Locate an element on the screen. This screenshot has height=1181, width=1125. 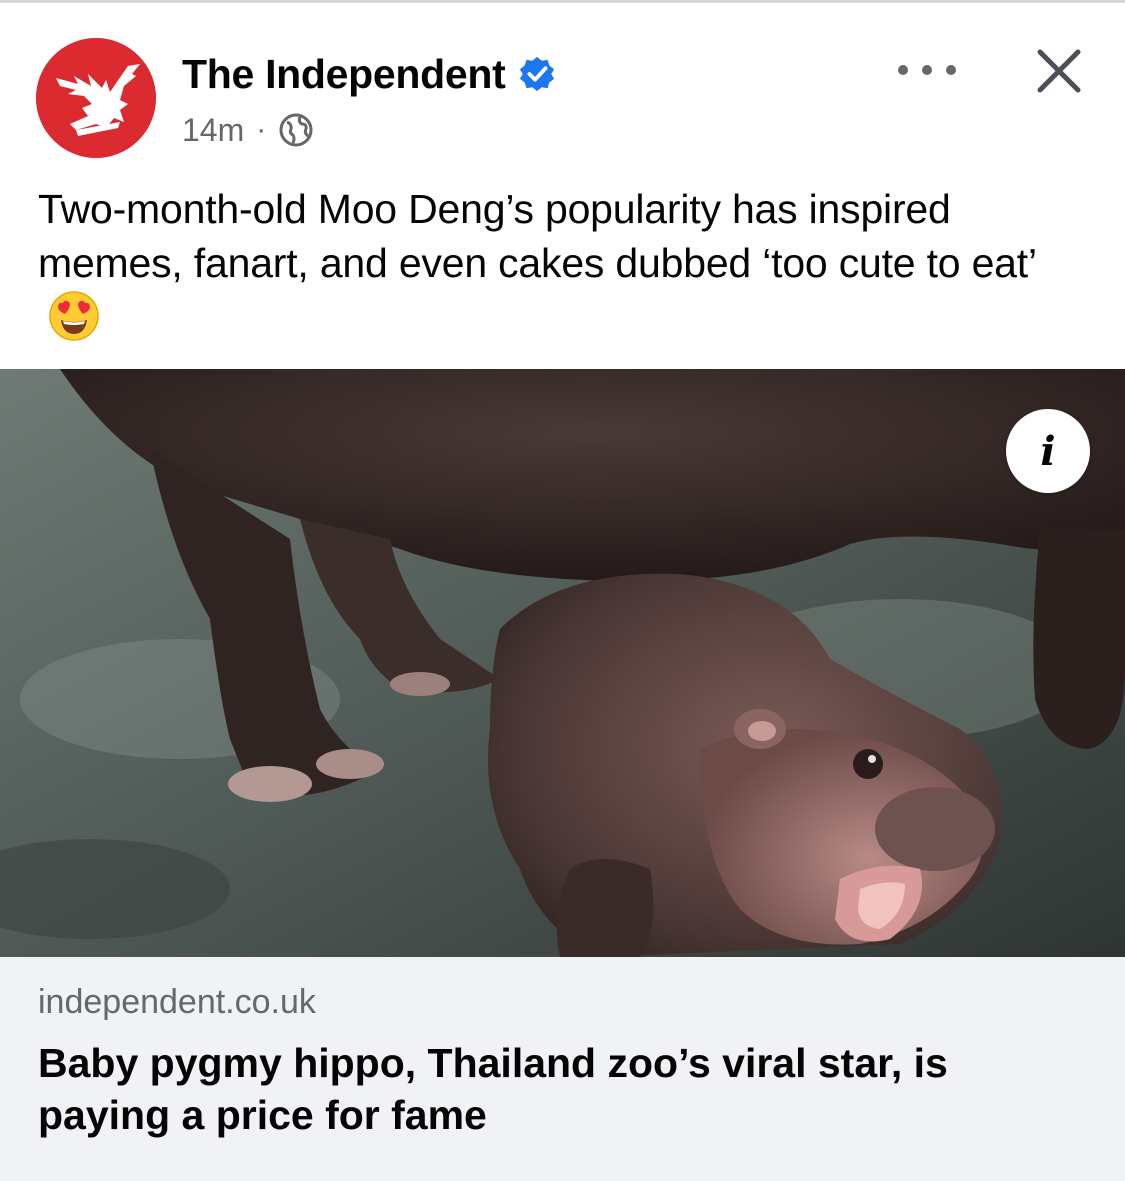
info-icon: i is located at coordinates (1048, 451).